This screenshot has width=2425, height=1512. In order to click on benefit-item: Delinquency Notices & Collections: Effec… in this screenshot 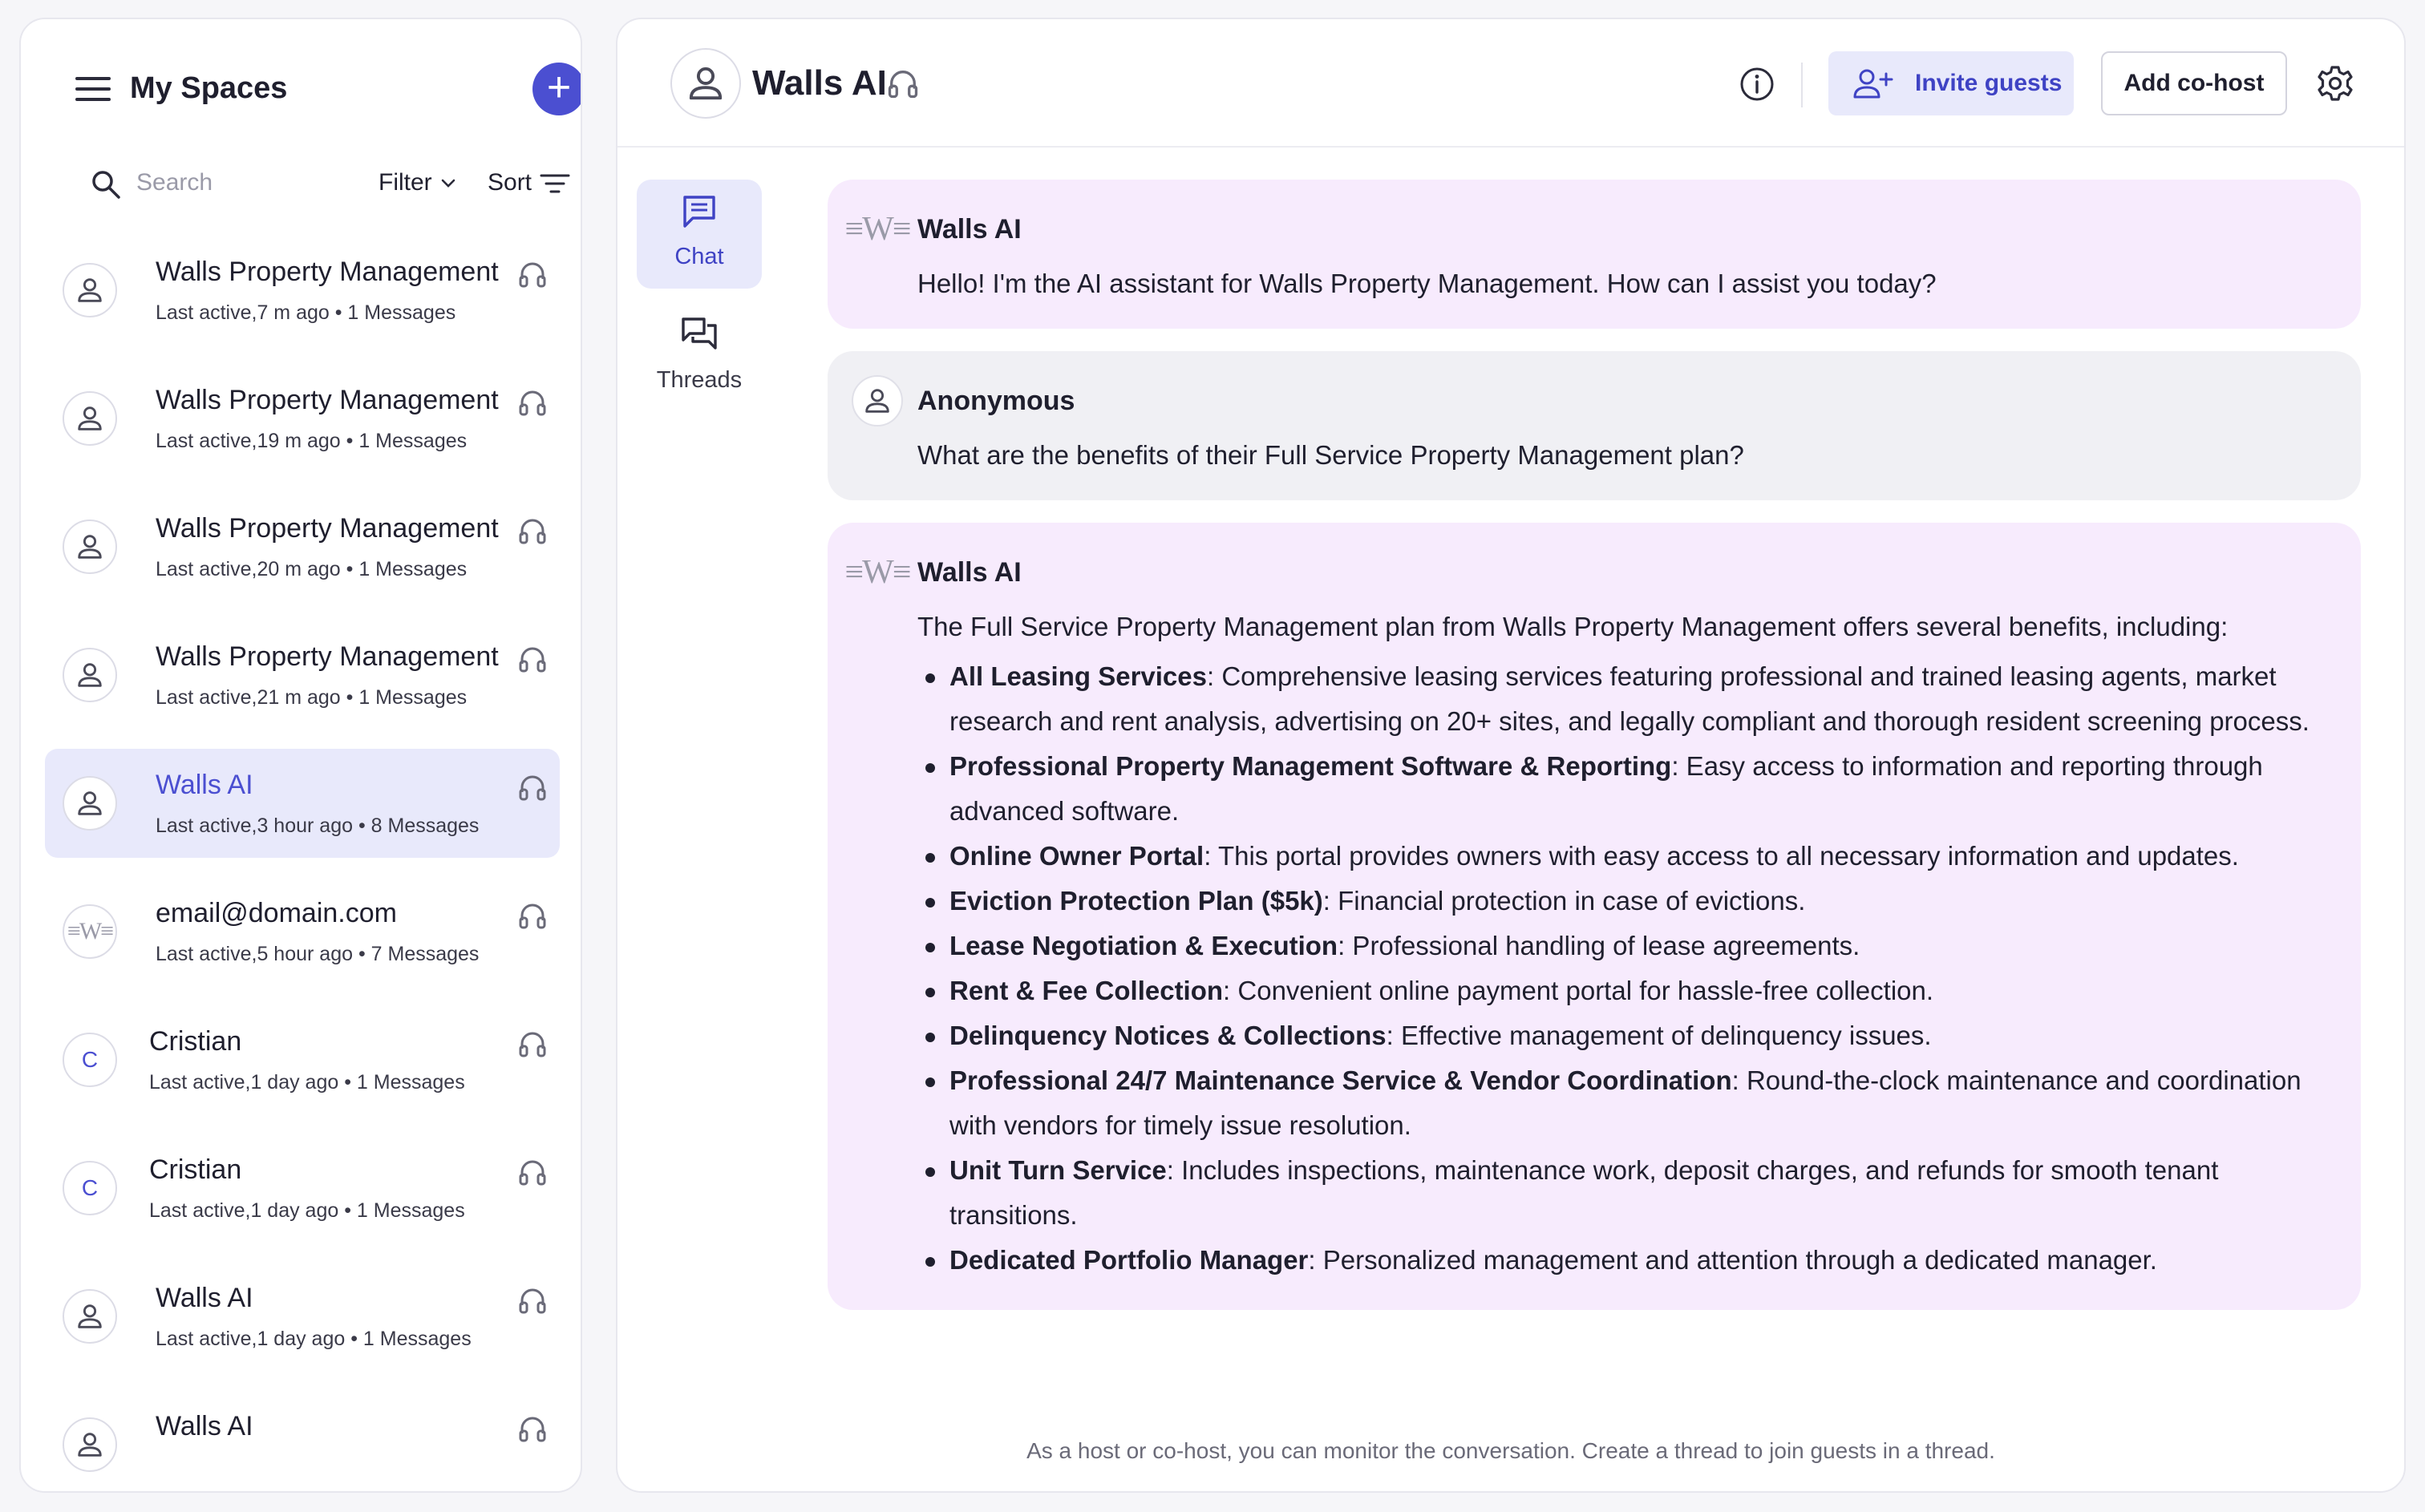, I will do `click(1627, 1035)`.